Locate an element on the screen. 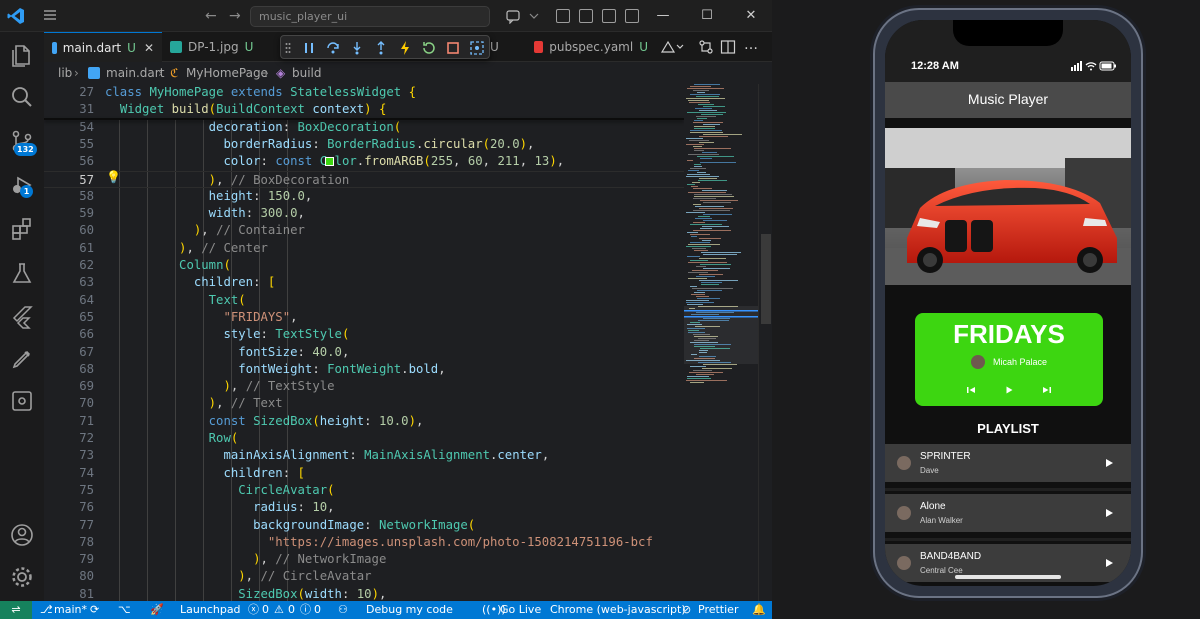 This screenshot has height=619, width=1200. status-info: 0 is located at coordinates (317, 610).